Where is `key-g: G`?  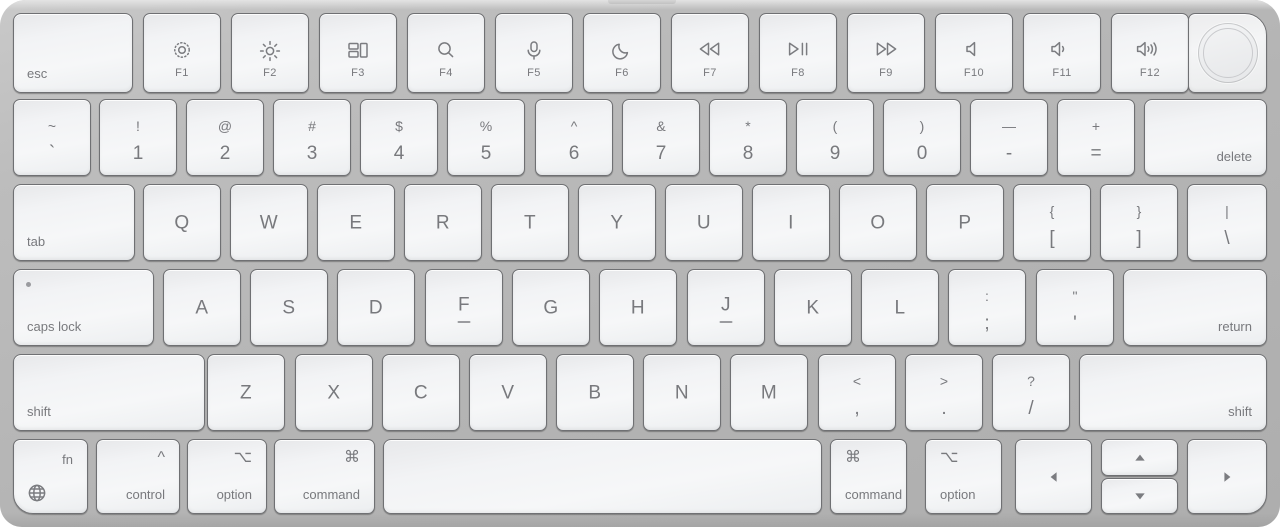
key-g: G is located at coordinates (551, 307).